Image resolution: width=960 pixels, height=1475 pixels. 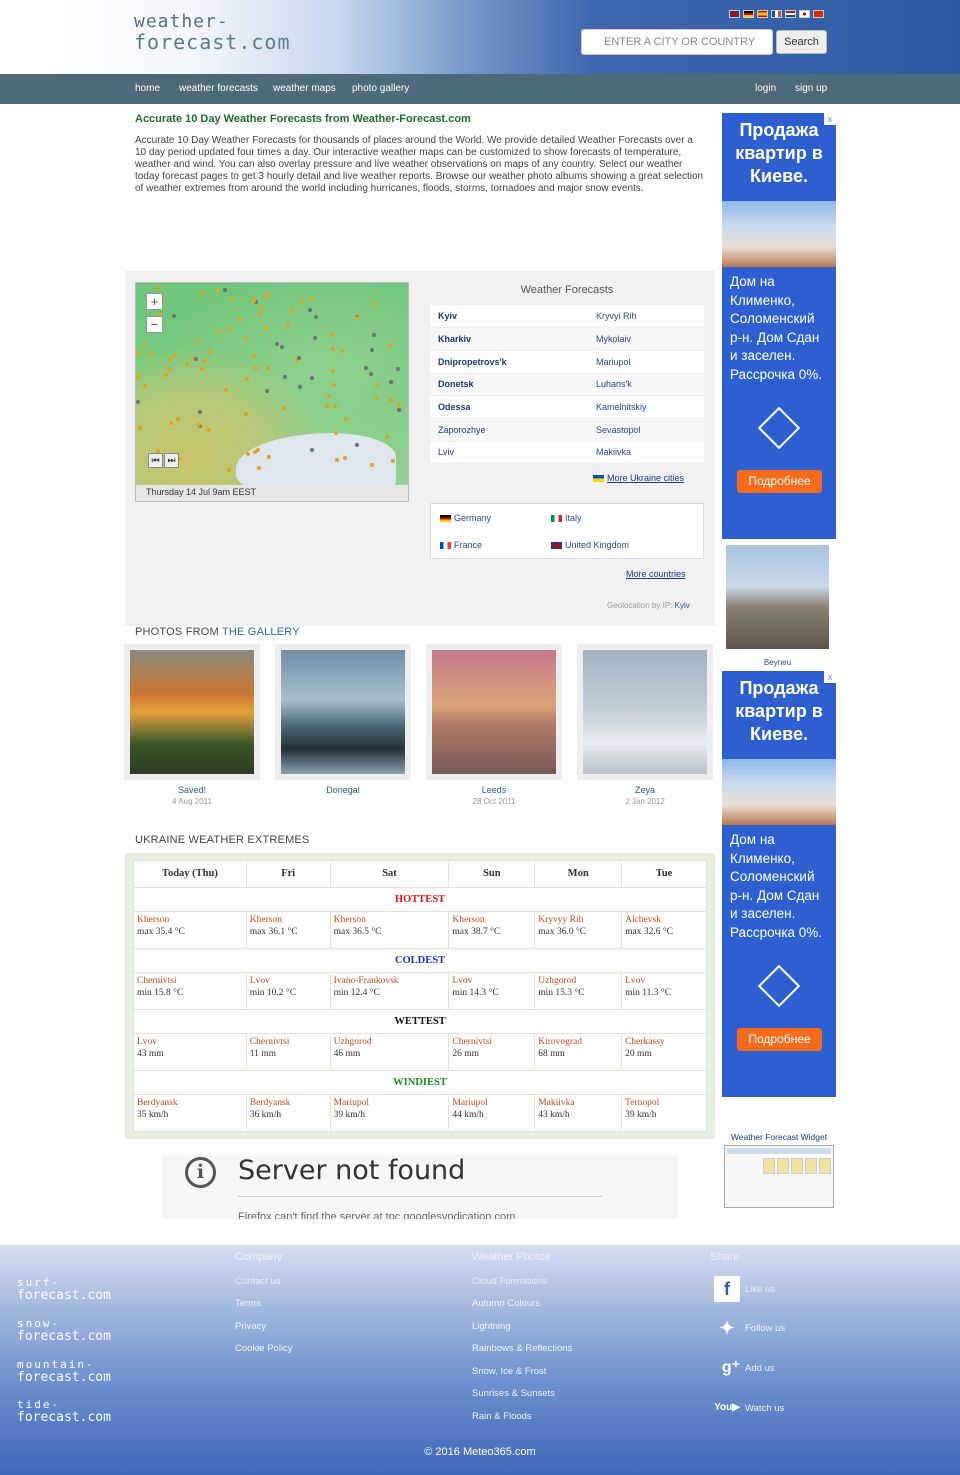 I want to click on zoom-out-button: −, so click(x=154, y=324).